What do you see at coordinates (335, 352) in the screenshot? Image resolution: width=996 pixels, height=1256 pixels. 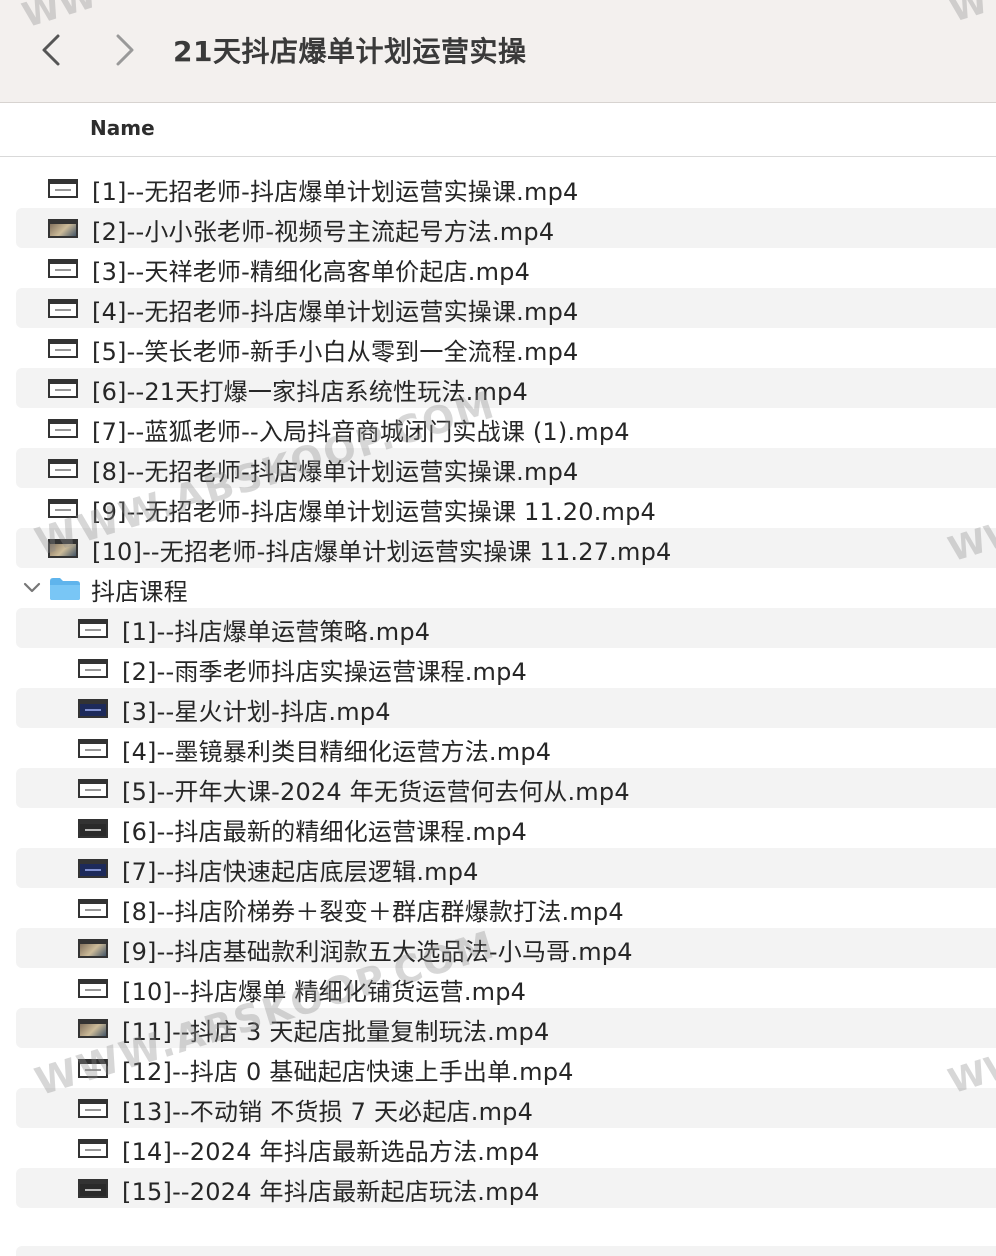 I see `file-name: [5]--笑长老师-新手小白从零到一全流程.mp4` at bounding box center [335, 352].